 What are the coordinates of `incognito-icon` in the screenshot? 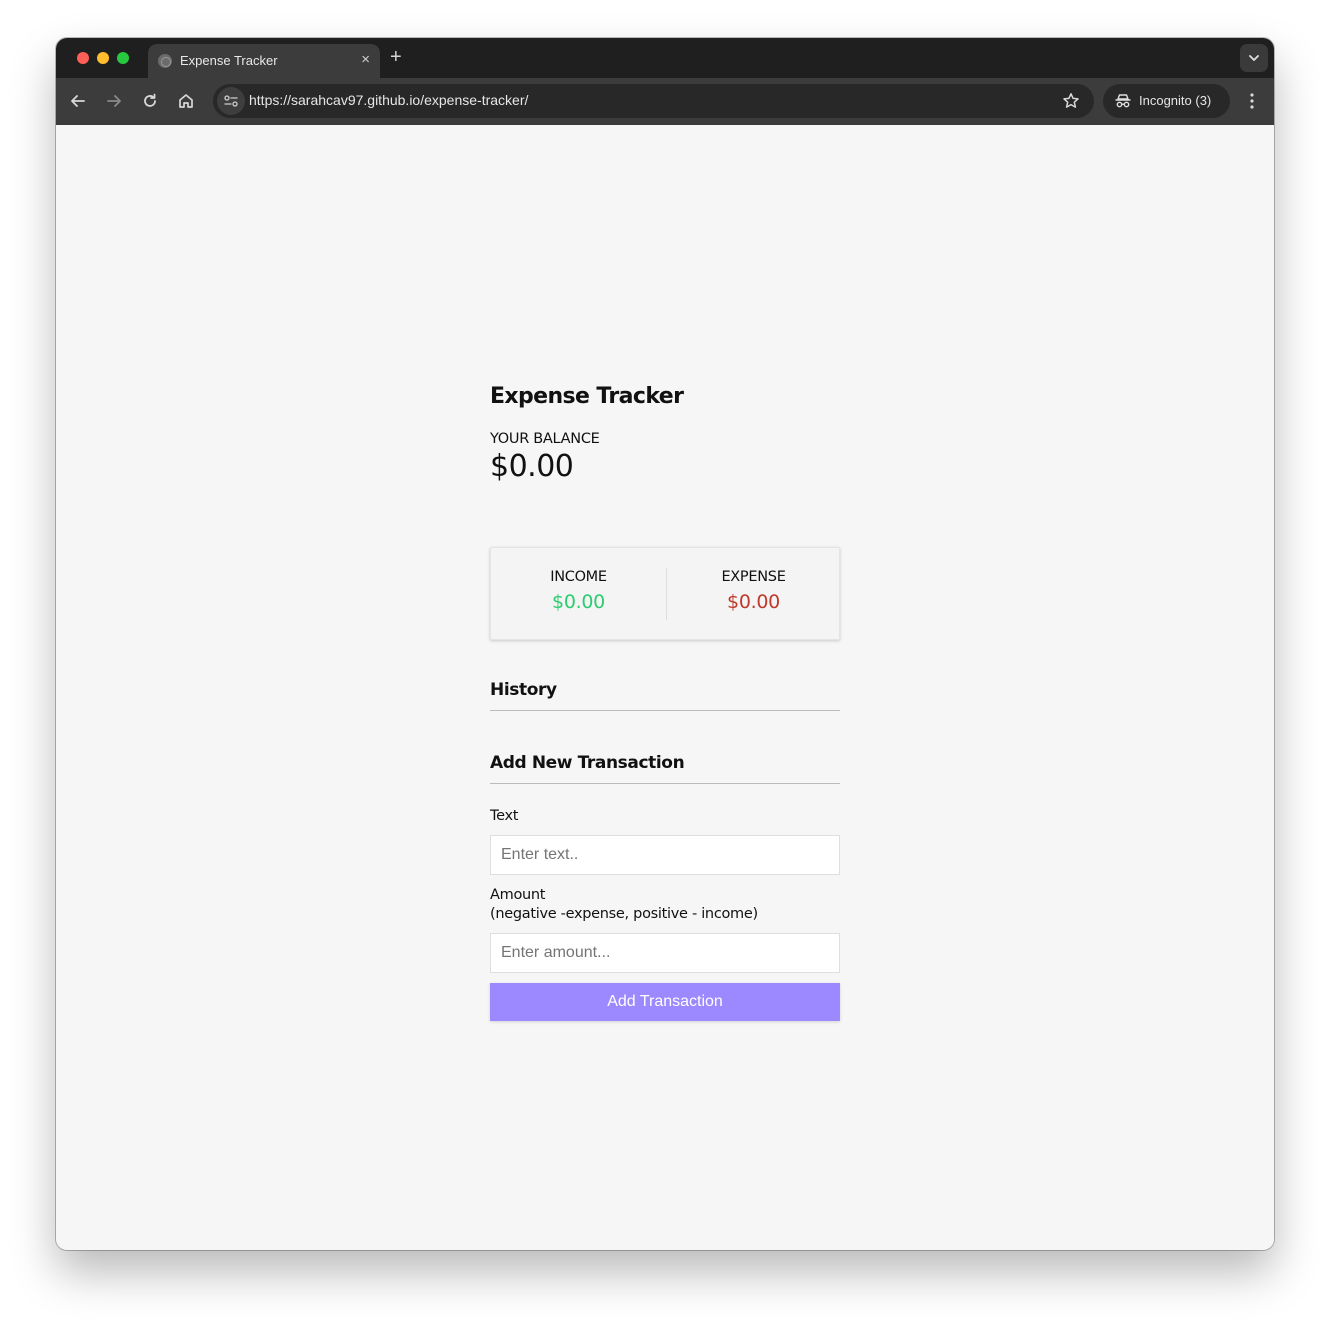 It's located at (1123, 101).